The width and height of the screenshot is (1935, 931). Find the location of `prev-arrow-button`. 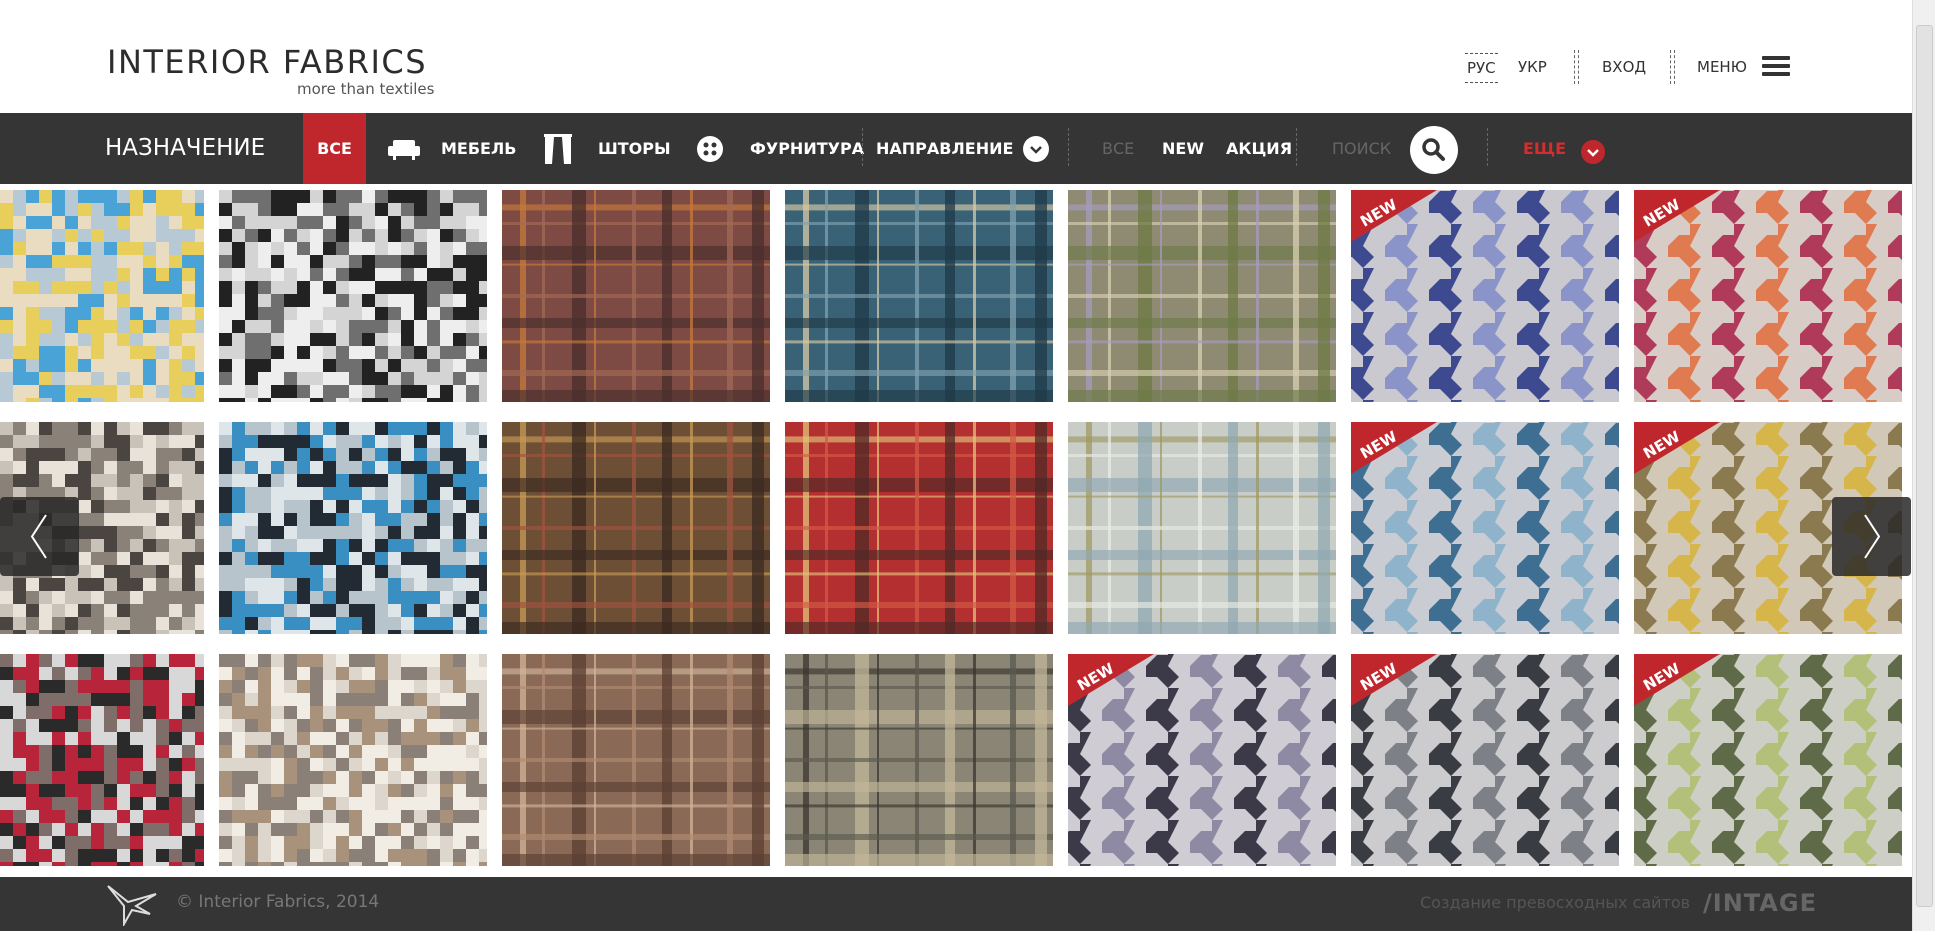

prev-arrow-button is located at coordinates (39, 536).